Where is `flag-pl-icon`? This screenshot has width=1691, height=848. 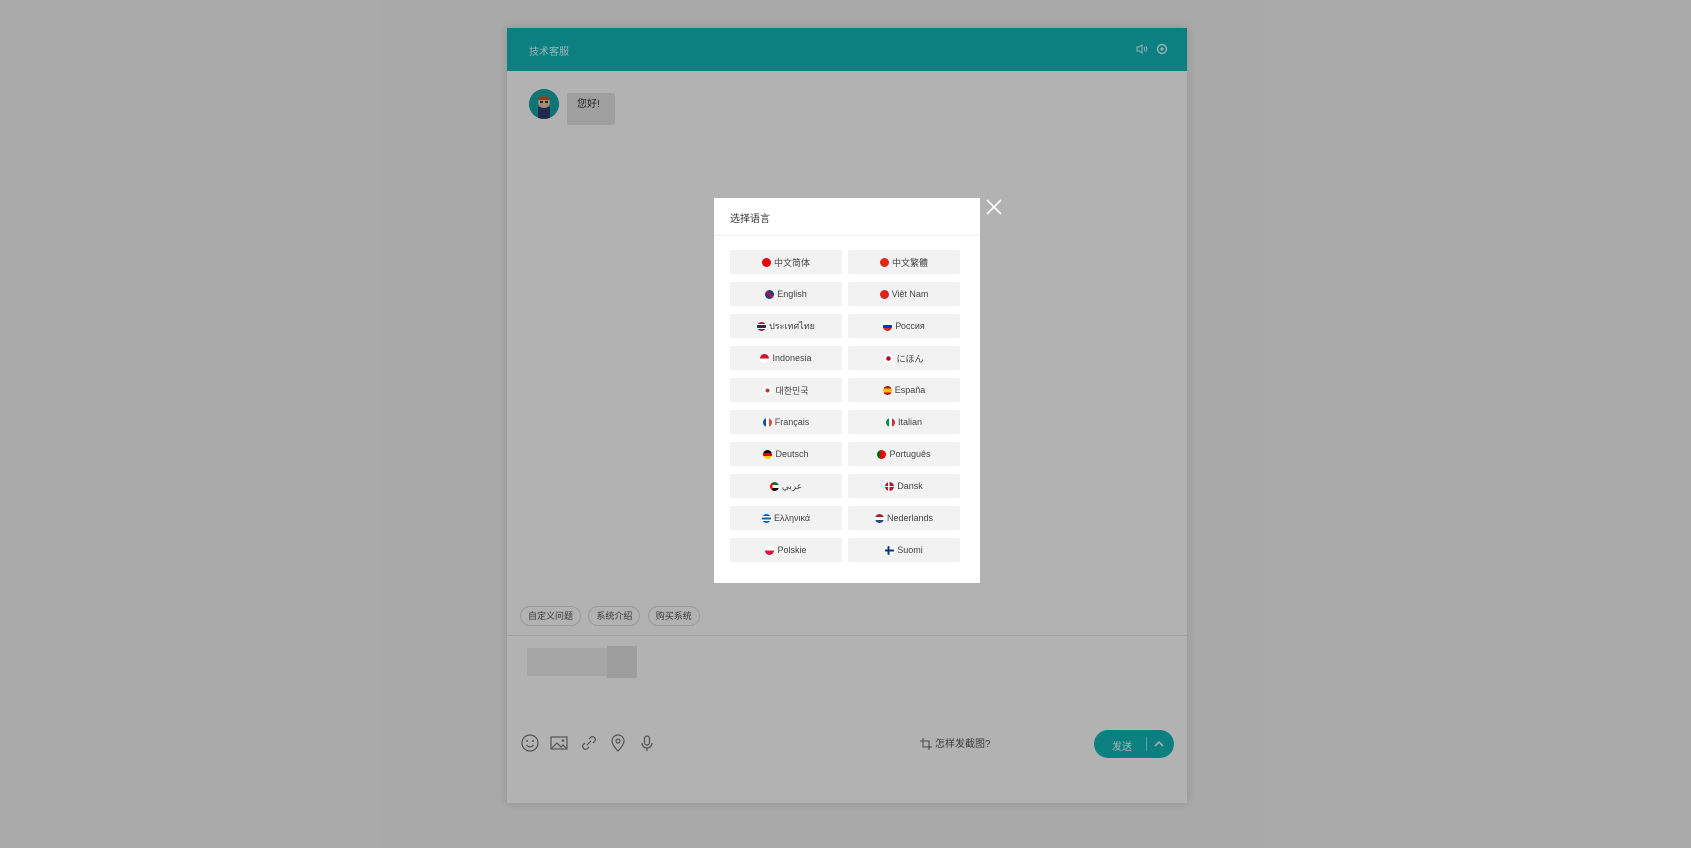
flag-pl-icon is located at coordinates (770, 550).